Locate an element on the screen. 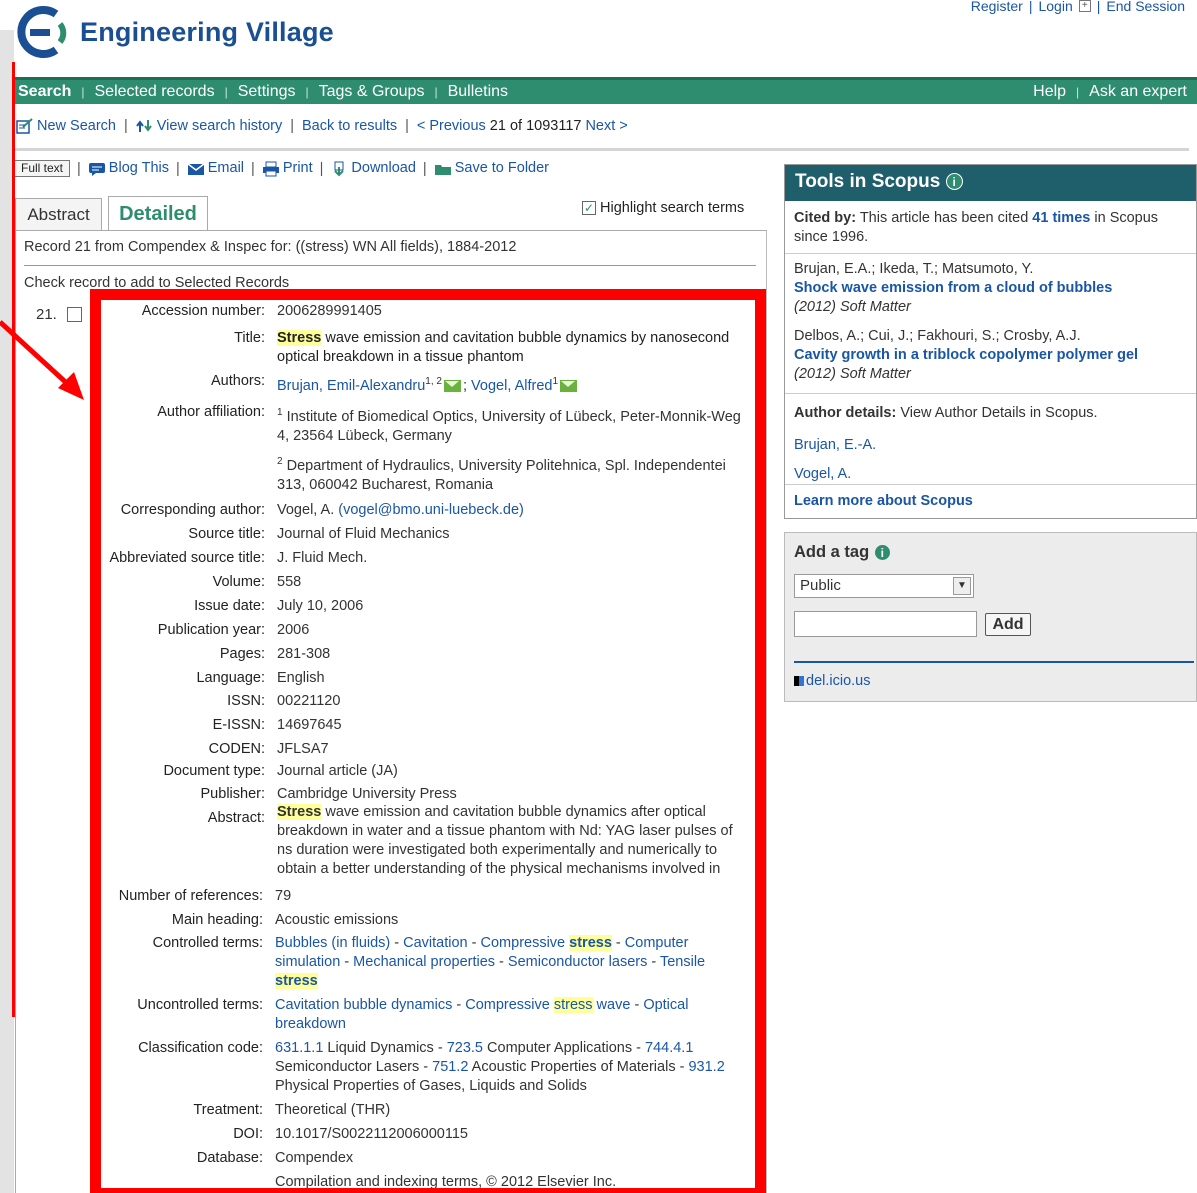  new-search-label: New Search is located at coordinates (76, 126).